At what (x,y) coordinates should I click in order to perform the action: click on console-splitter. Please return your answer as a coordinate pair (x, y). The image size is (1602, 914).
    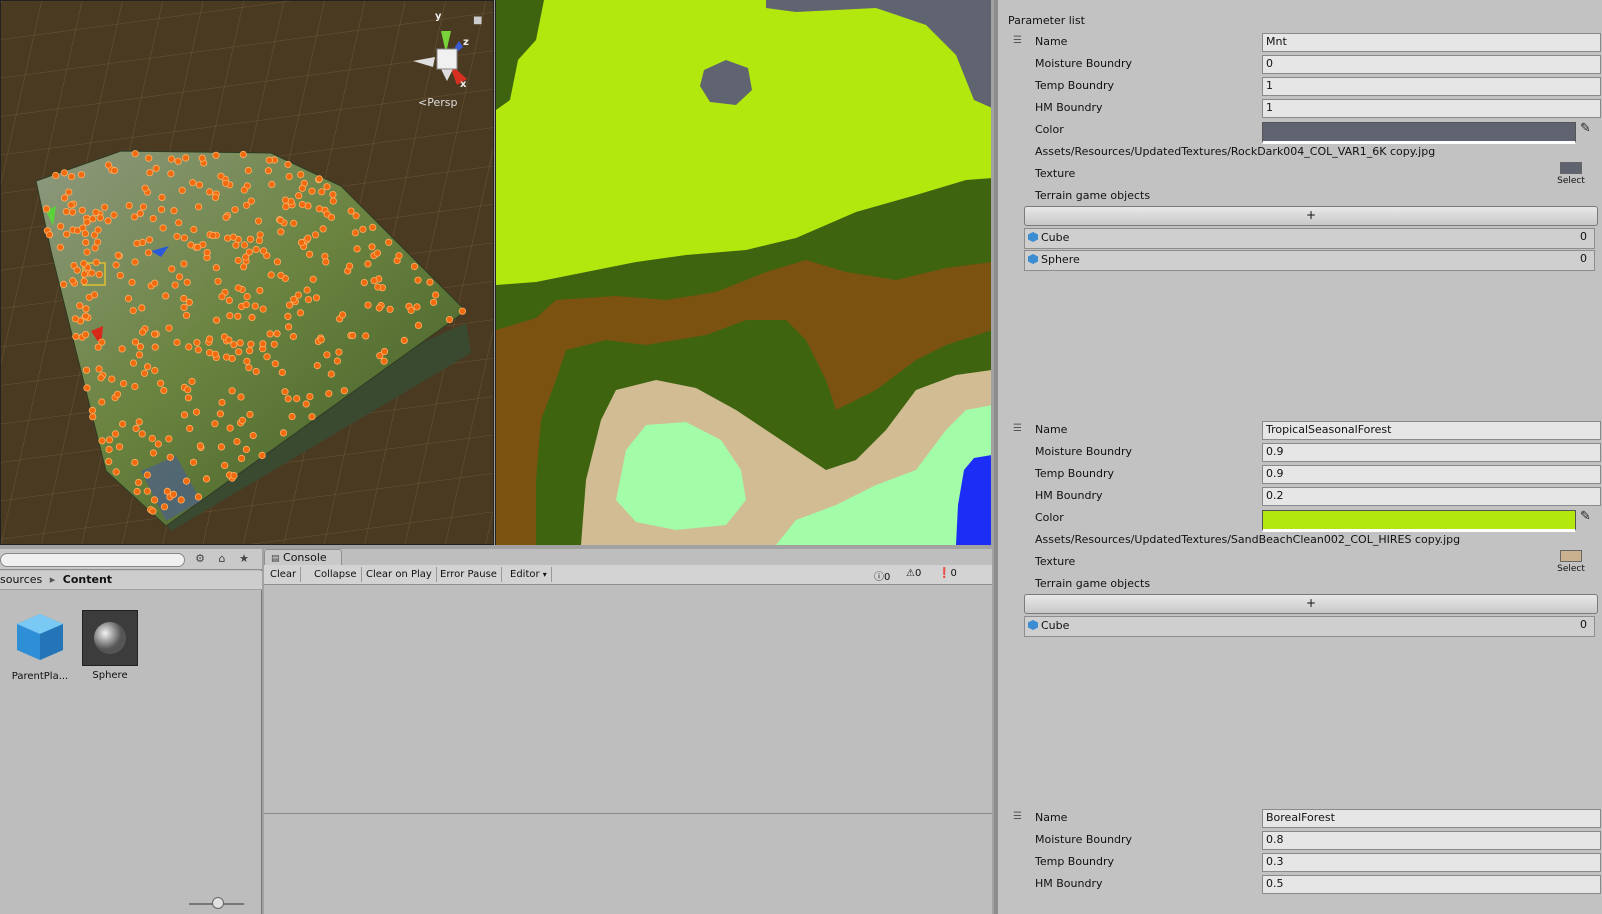
    Looking at the image, I should click on (628, 813).